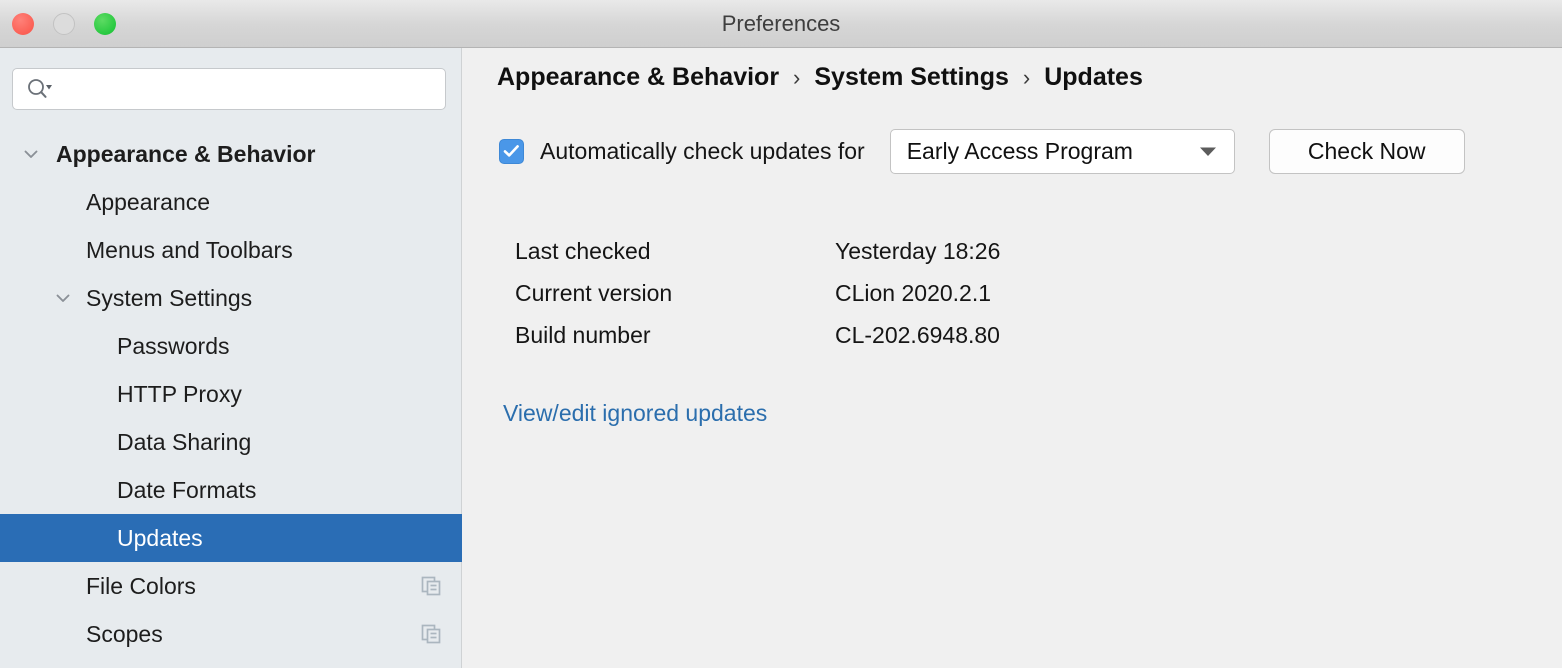 The height and width of the screenshot is (668, 1562). I want to click on info-row: Build number CL-202.6948.80, so click(757, 335).